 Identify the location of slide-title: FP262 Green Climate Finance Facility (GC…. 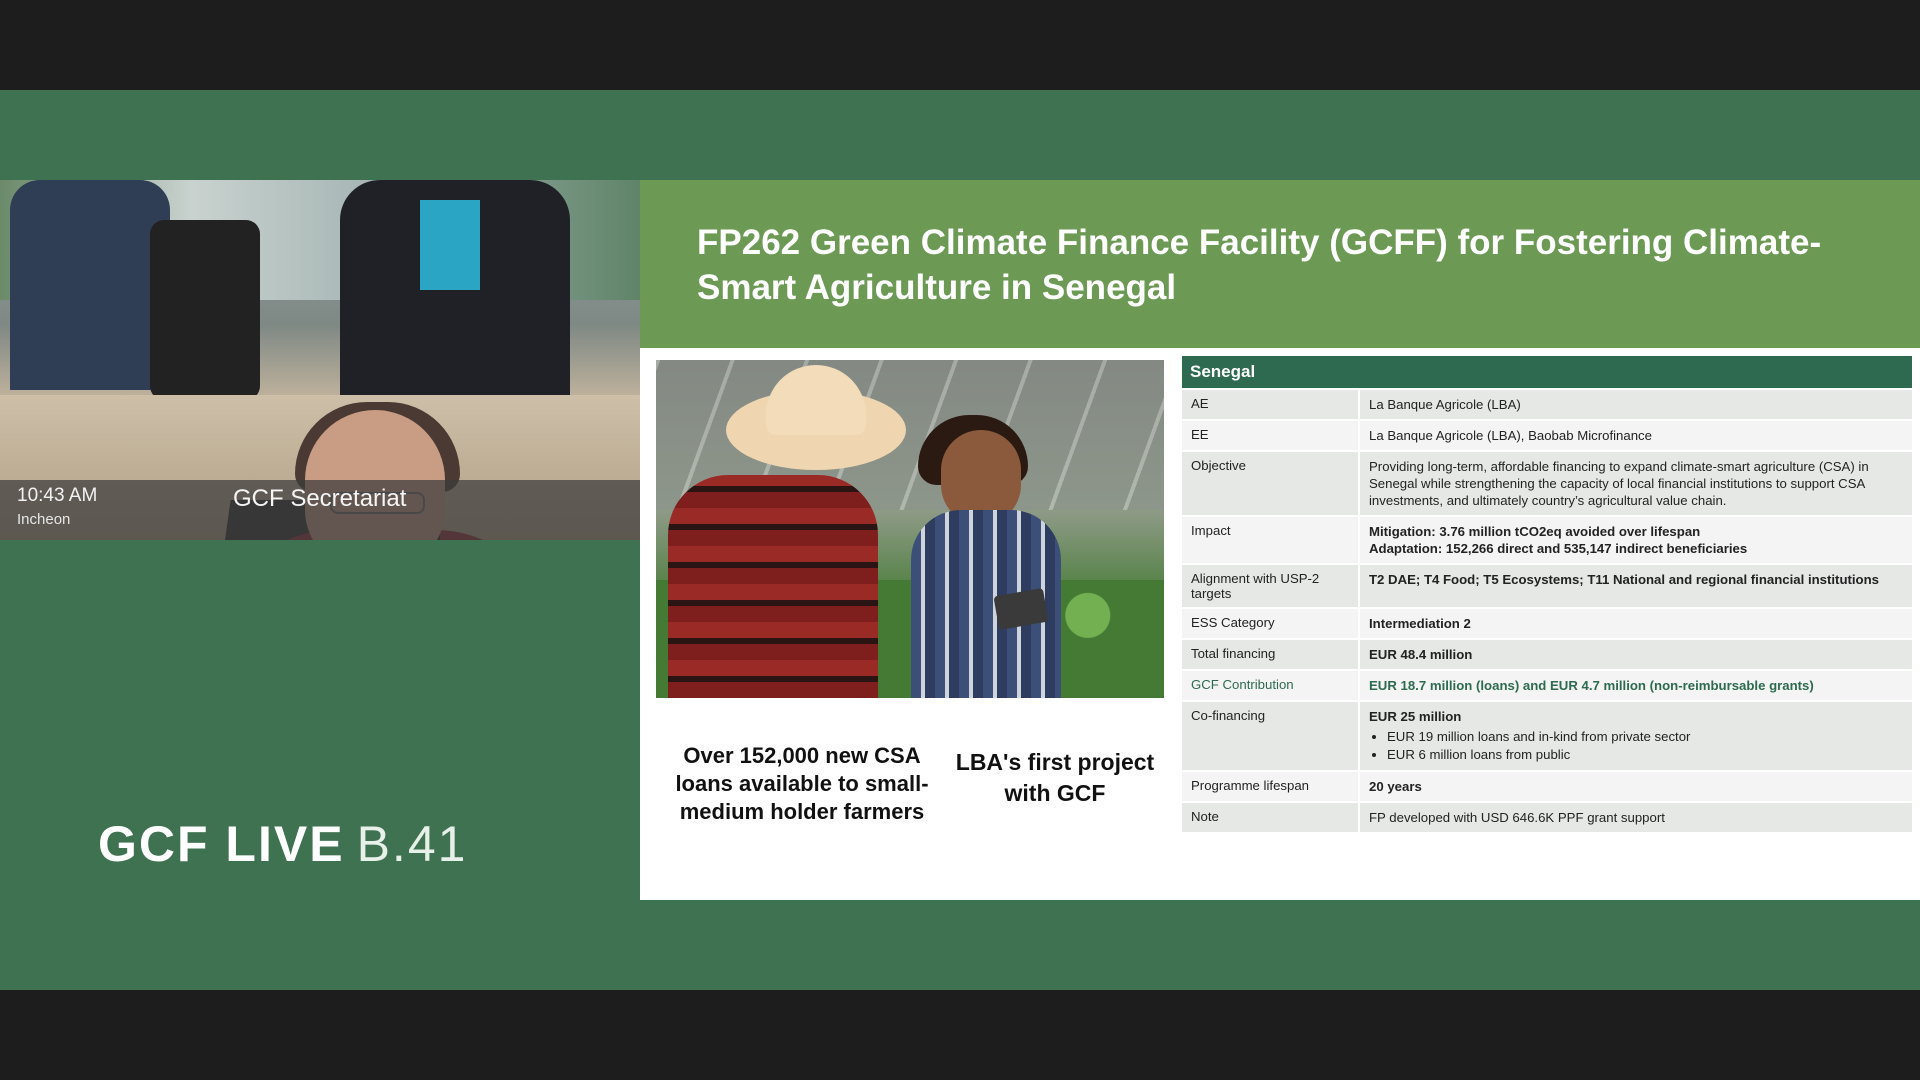
(1259, 265).